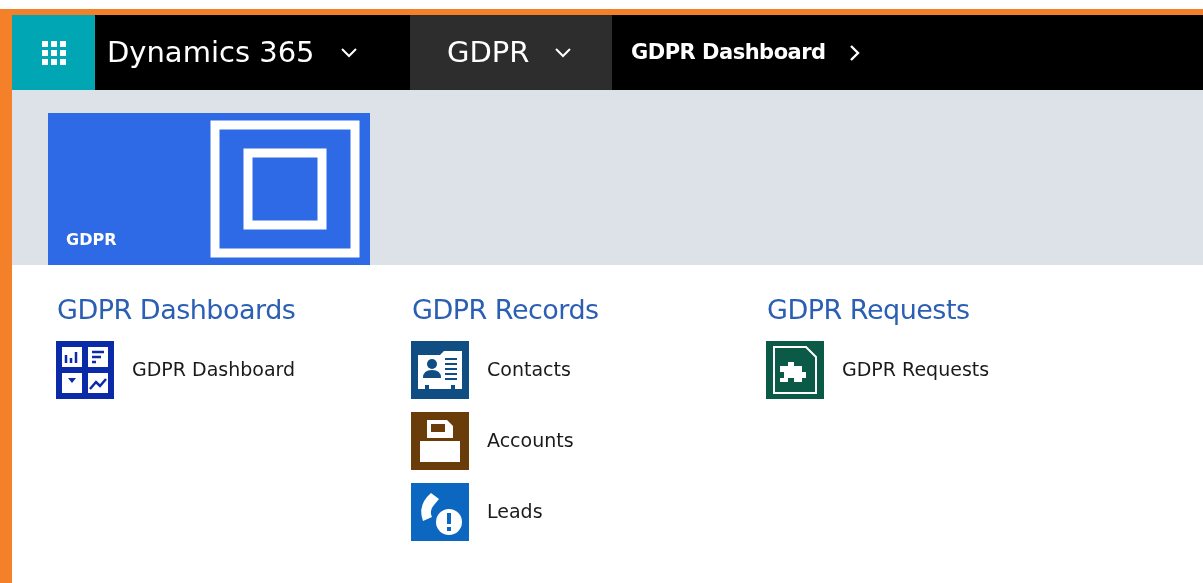 The height and width of the screenshot is (583, 1203). Describe the element at coordinates (529, 369) in the screenshot. I see `nav-link: Contacts` at that location.